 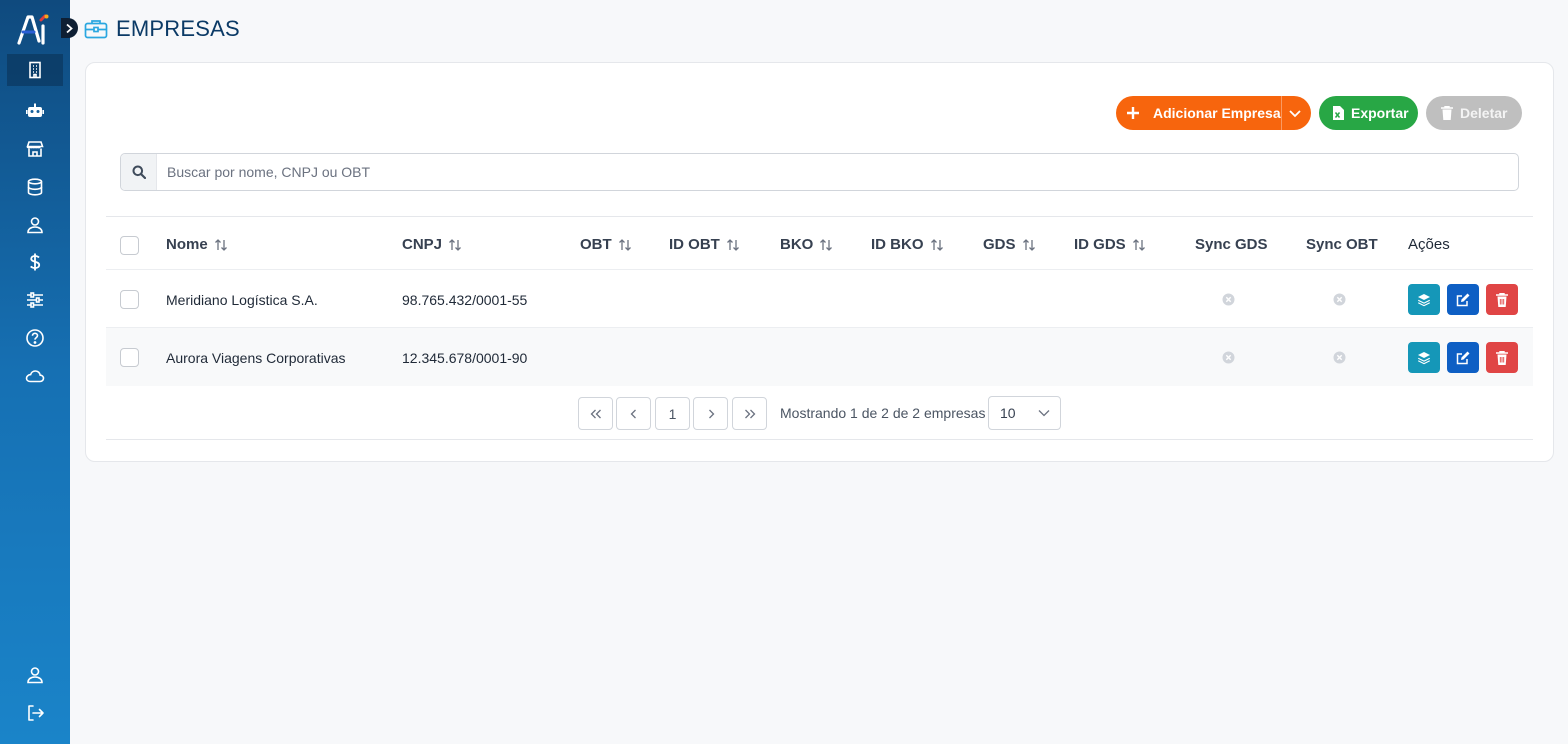 What do you see at coordinates (1217, 113) in the screenshot?
I see `add-company-label: Adicionar Empresa` at bounding box center [1217, 113].